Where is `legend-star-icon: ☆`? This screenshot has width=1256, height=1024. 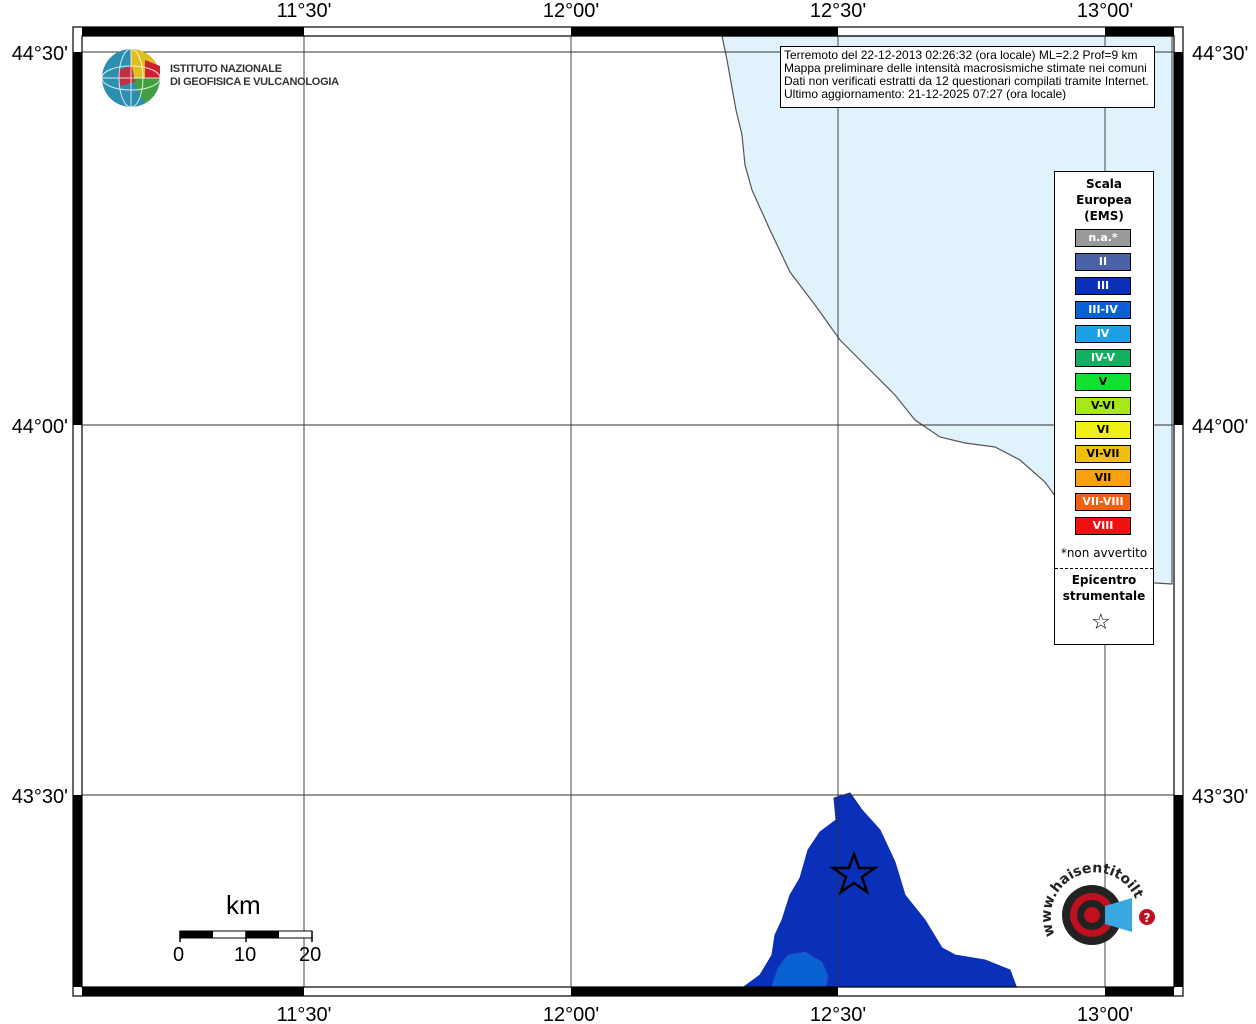 legend-star-icon: ☆ is located at coordinates (1101, 622).